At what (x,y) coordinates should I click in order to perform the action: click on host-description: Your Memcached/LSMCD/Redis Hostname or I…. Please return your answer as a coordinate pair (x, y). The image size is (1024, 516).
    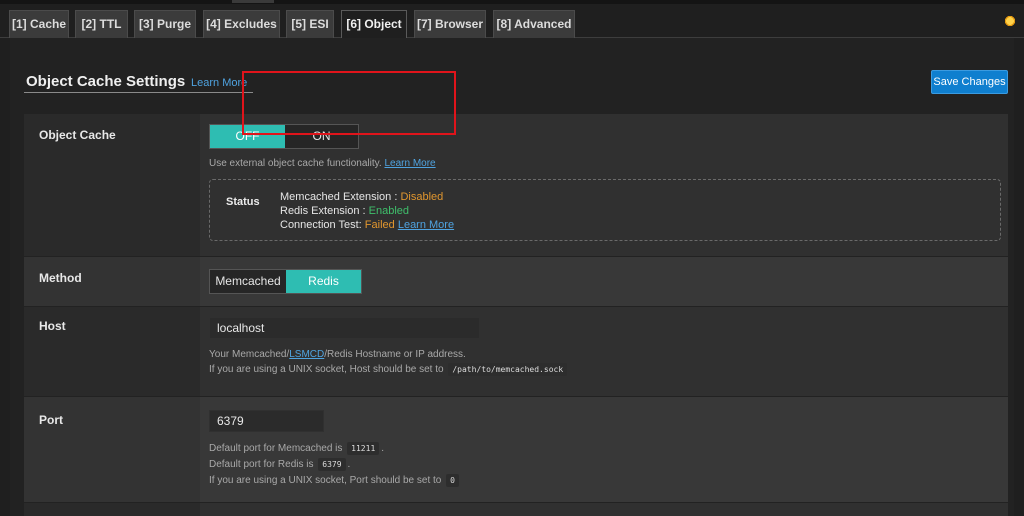
    Looking at the image, I should click on (389, 362).